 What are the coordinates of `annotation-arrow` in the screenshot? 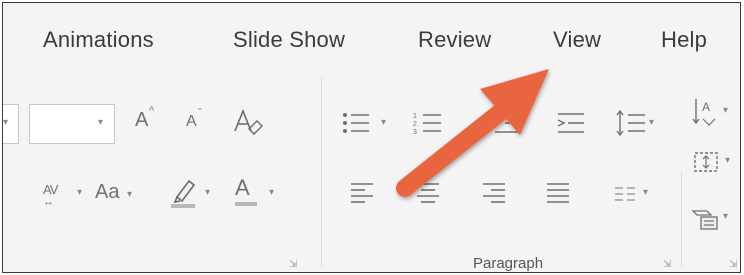 It's located at (472, 133).